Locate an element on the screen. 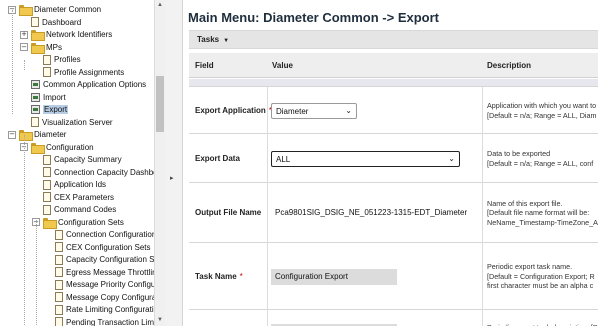 The height and width of the screenshot is (326, 598). tree-item-label: Capacity Summary is located at coordinates (88, 160).